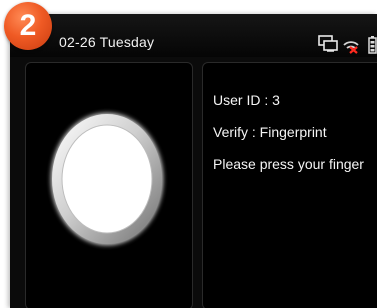 The width and height of the screenshot is (377, 308). What do you see at coordinates (288, 164) in the screenshot?
I see `instruction-text: Please press your finger` at bounding box center [288, 164].